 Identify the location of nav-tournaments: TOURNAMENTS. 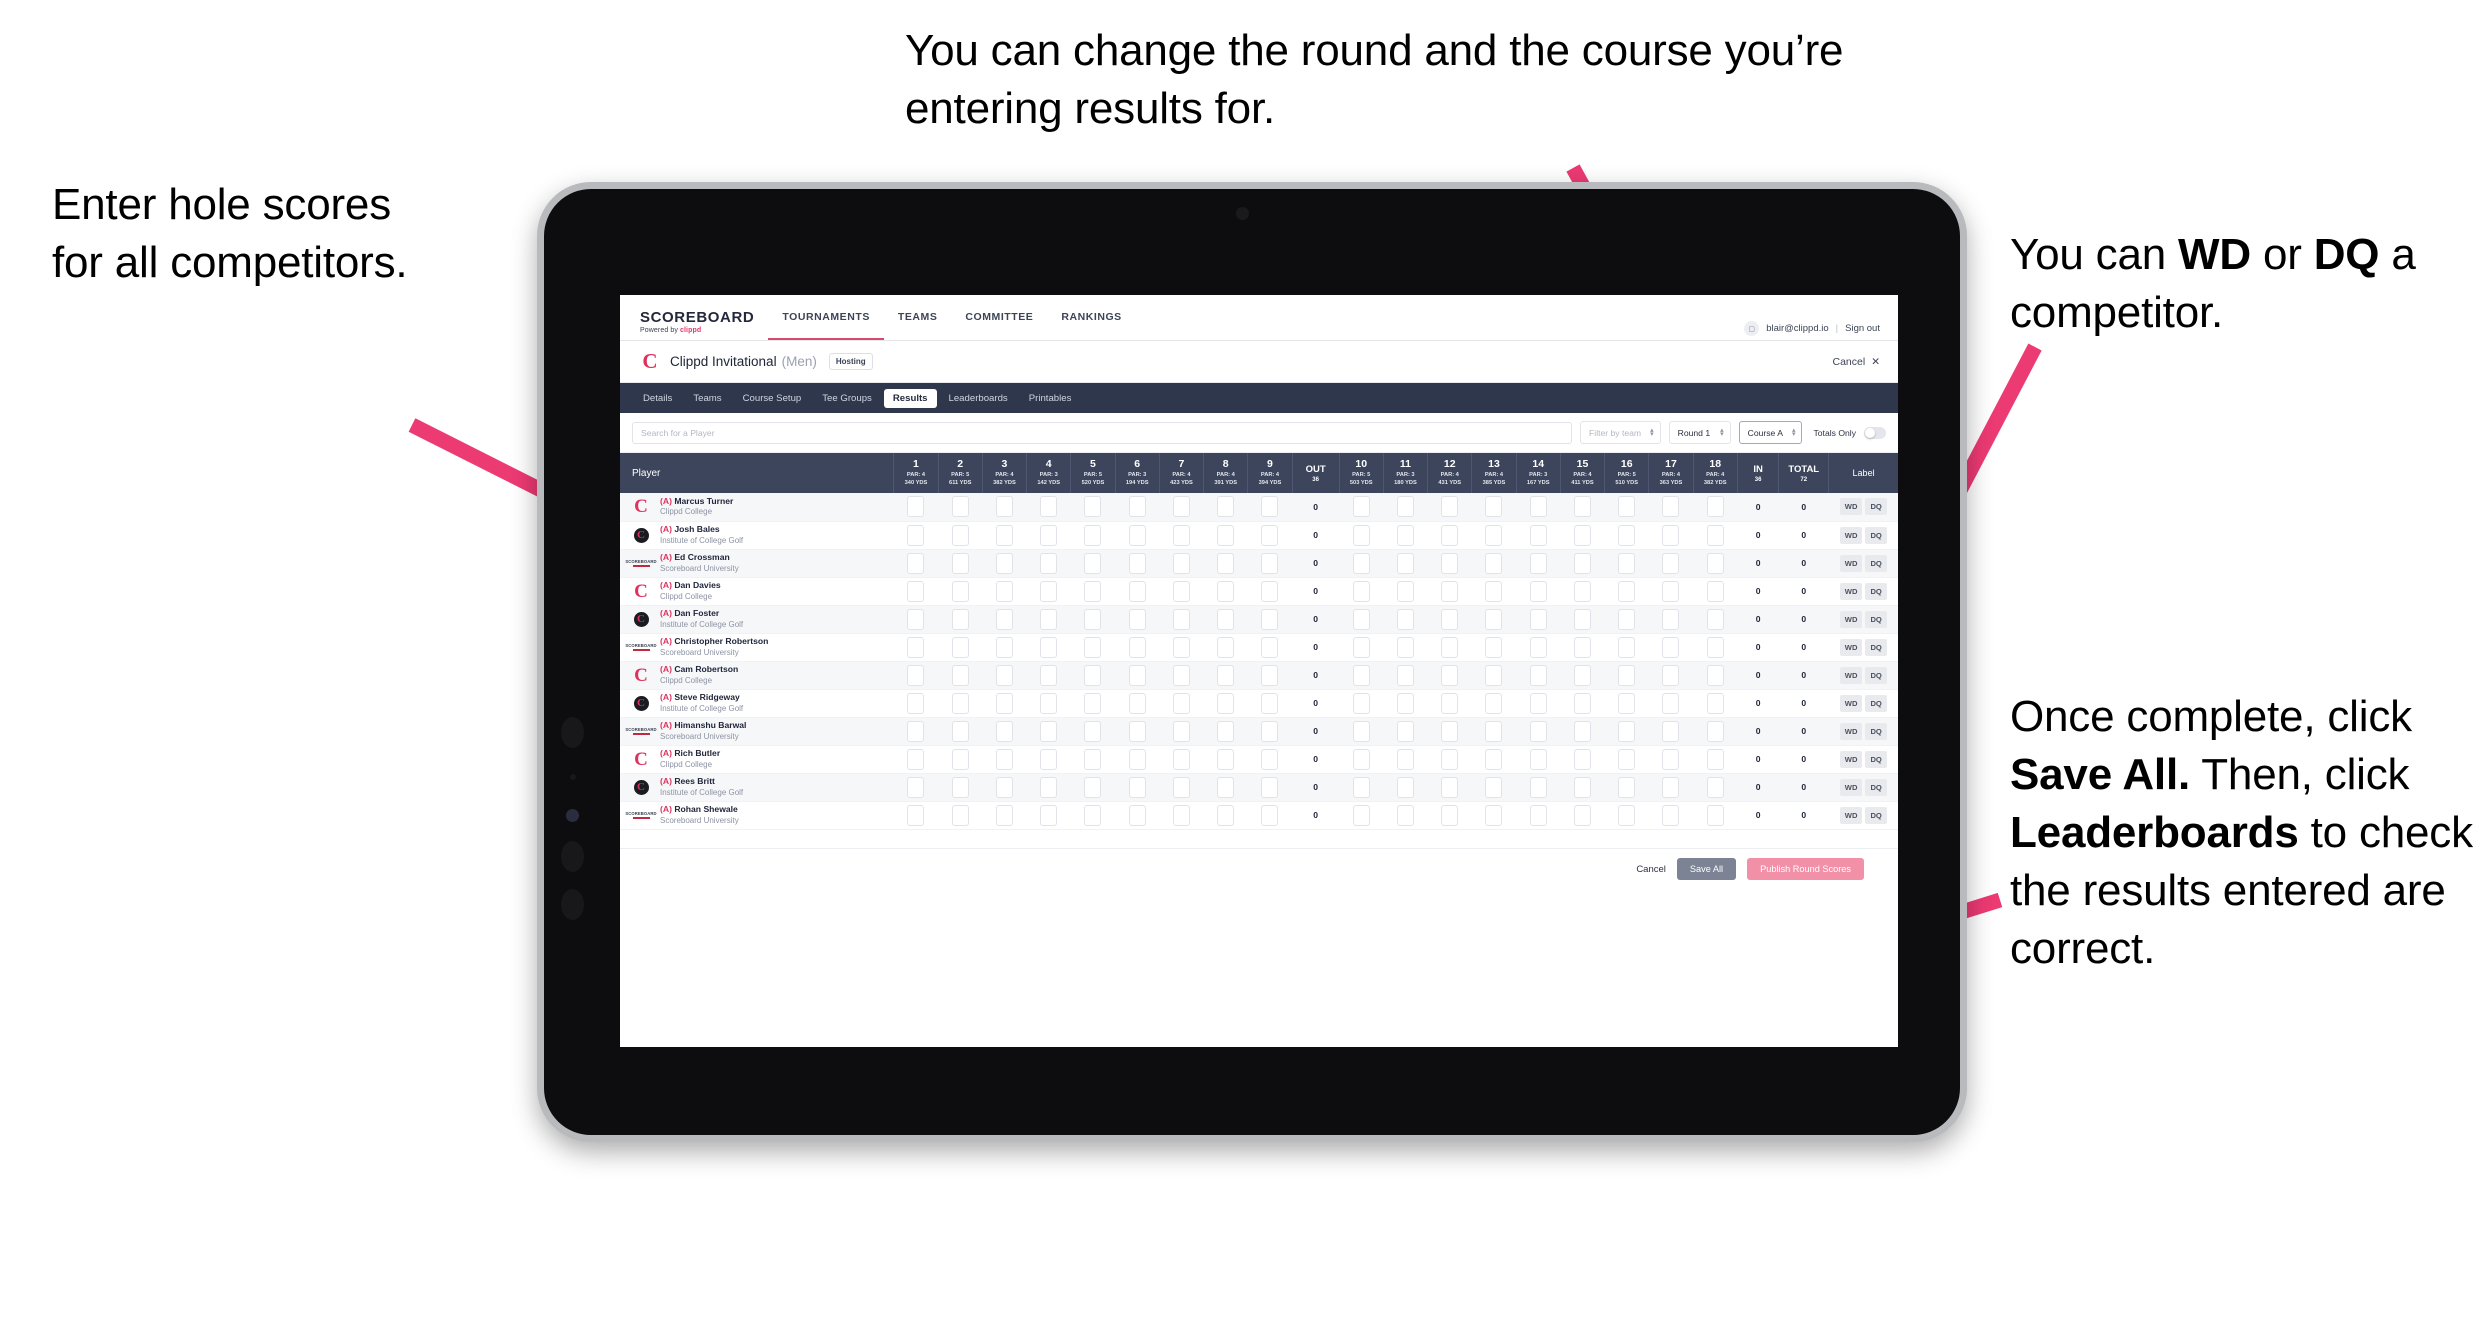
(826, 317).